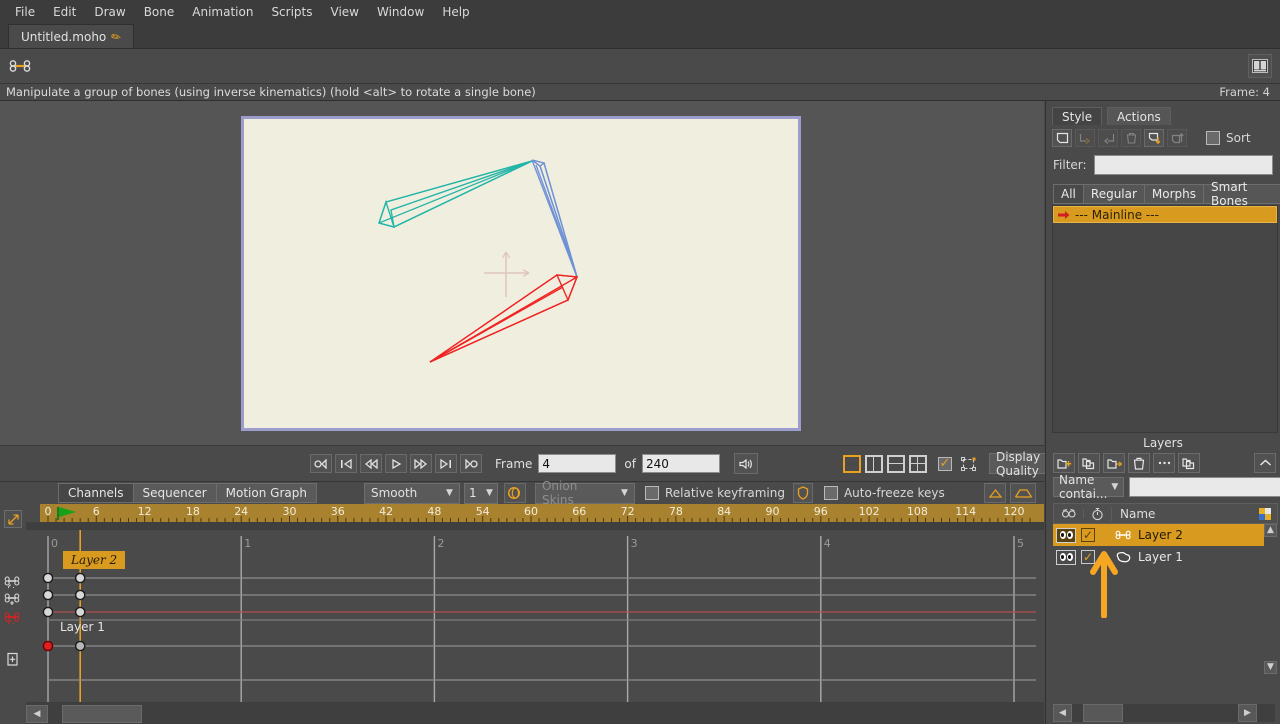 The image size is (1280, 724). What do you see at coordinates (1068, 194) in the screenshot?
I see `category-tab-all: All` at bounding box center [1068, 194].